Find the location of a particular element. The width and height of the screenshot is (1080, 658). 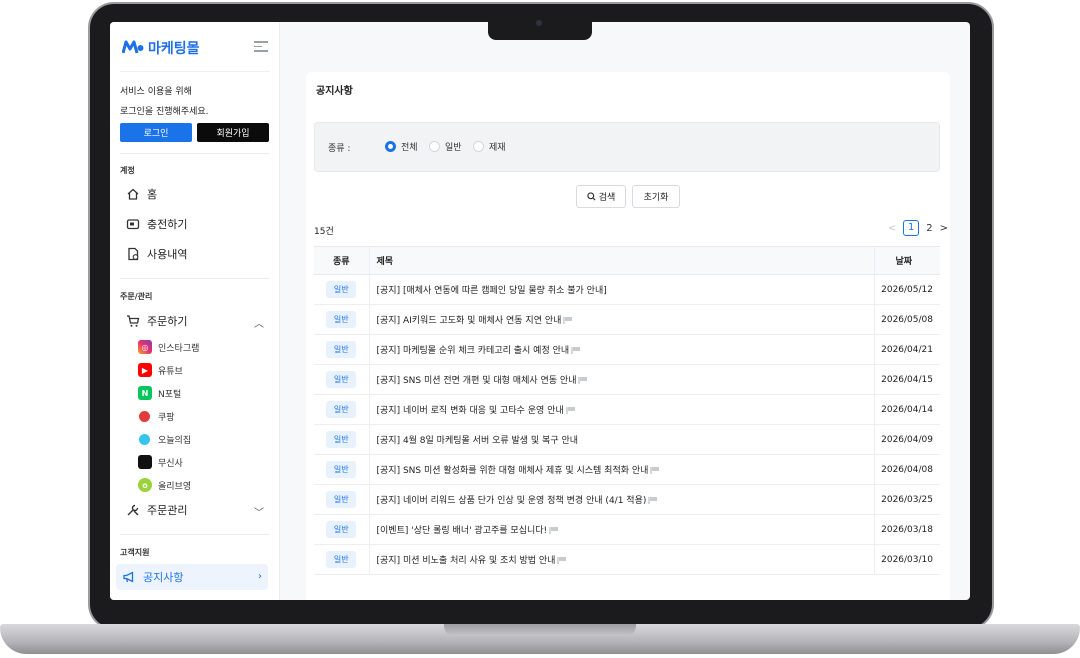

notice-title-link: [공지] SNS 미션 전면 개편 및 대형 매체사 연동 안내 is located at coordinates (477, 381).